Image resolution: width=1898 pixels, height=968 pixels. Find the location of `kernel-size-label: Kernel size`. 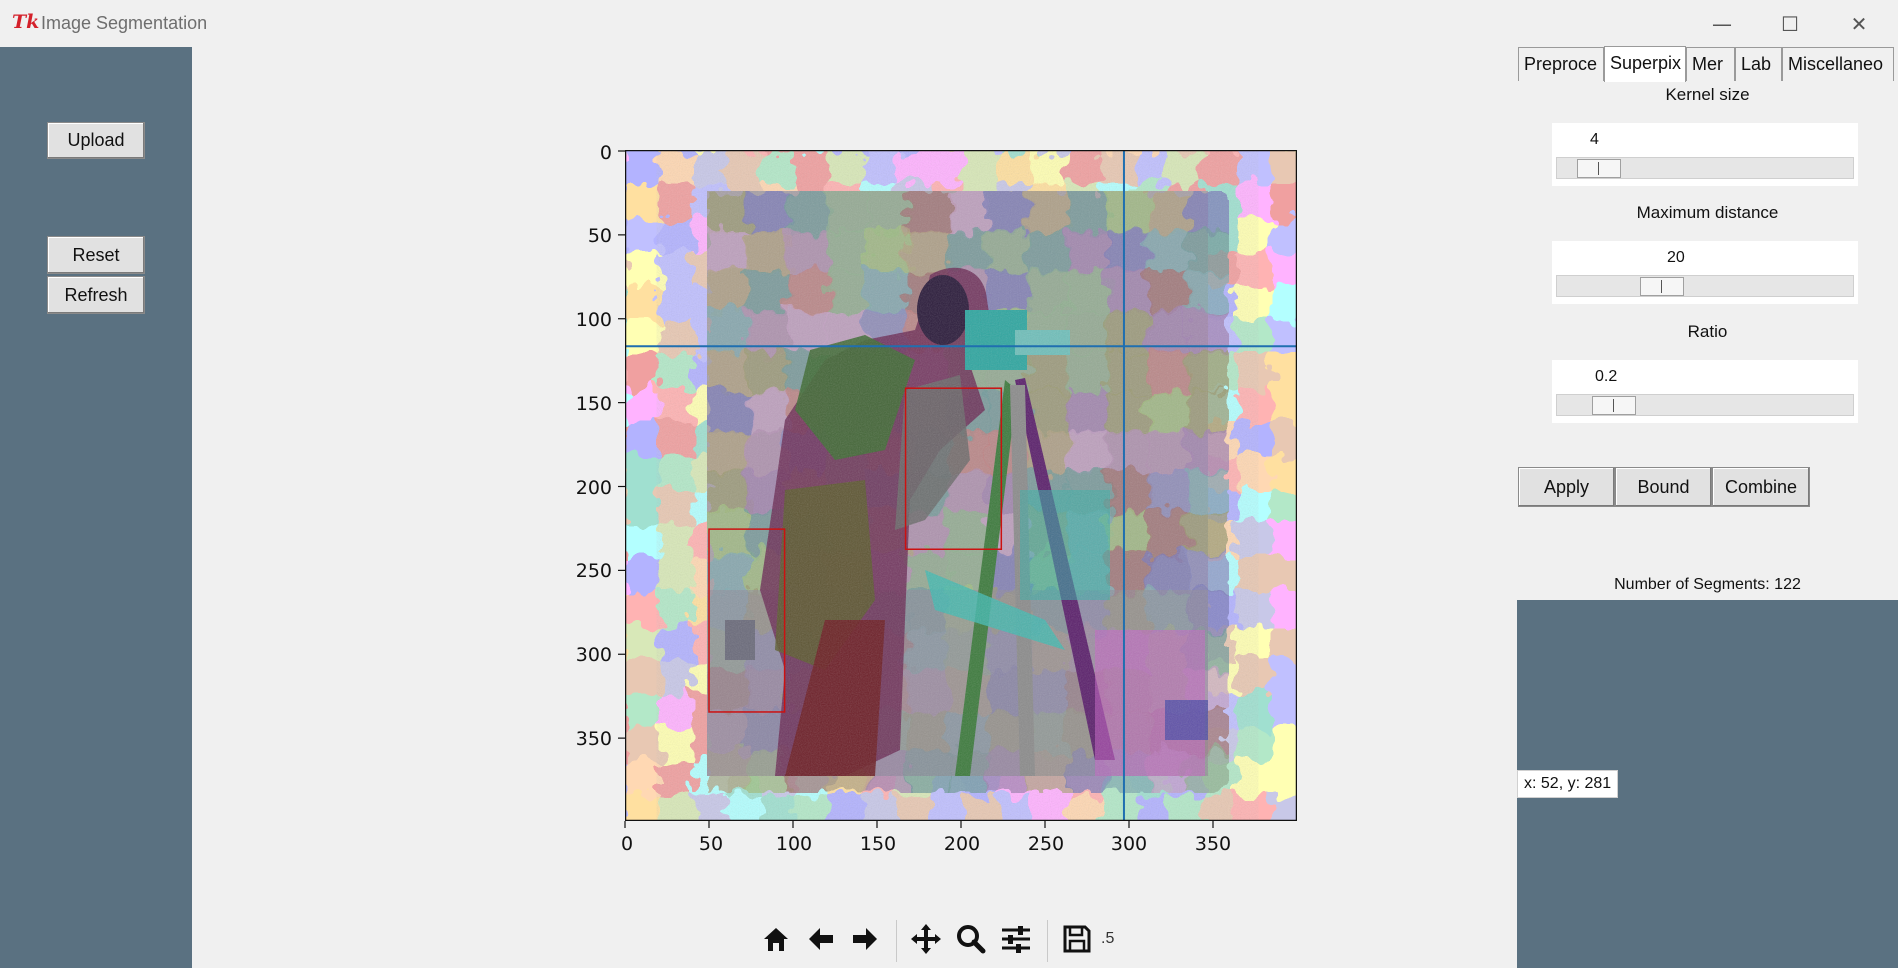

kernel-size-label: Kernel size is located at coordinates (1707, 94).